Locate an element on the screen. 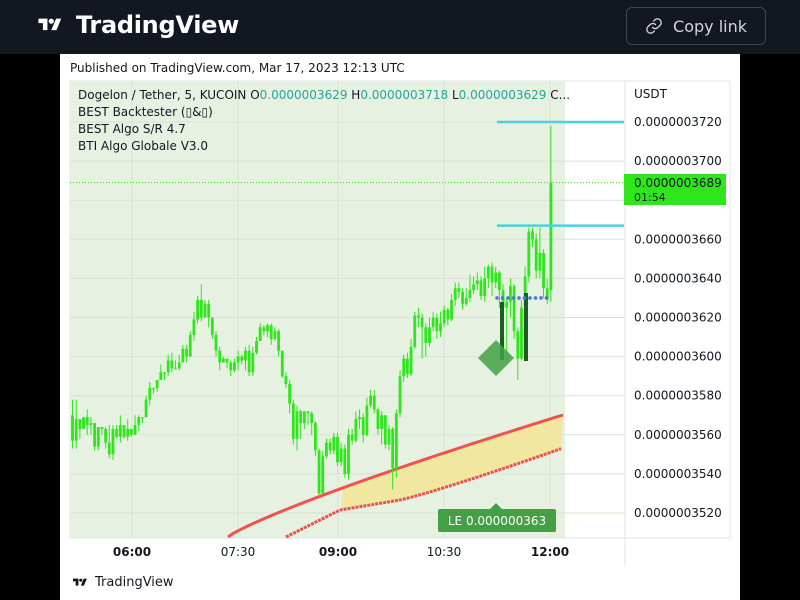  y-tick-label: 0.0000003520 is located at coordinates (678, 513).